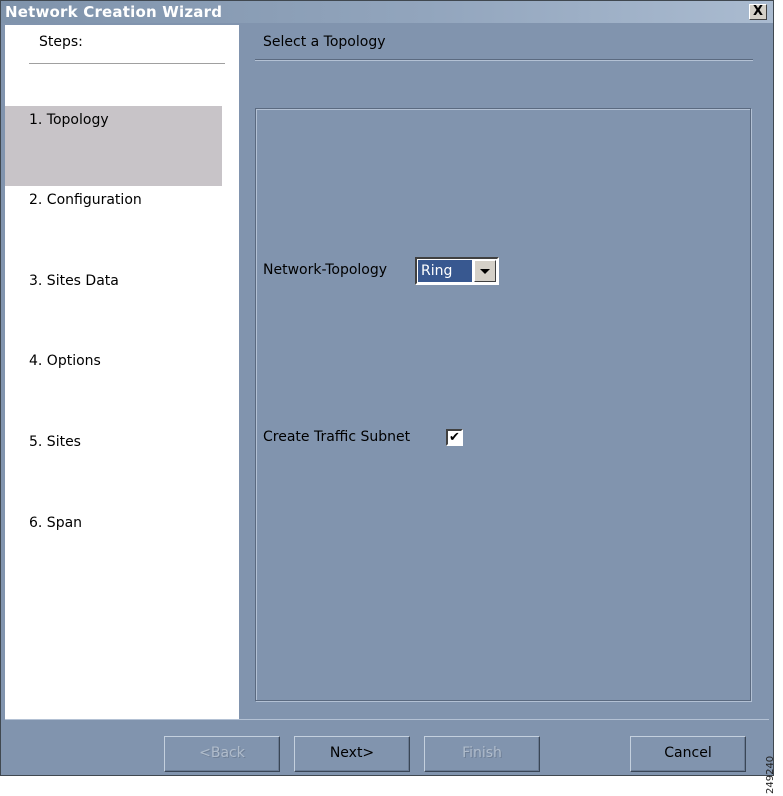  I want to click on network-topology-value: Ring, so click(445, 271).